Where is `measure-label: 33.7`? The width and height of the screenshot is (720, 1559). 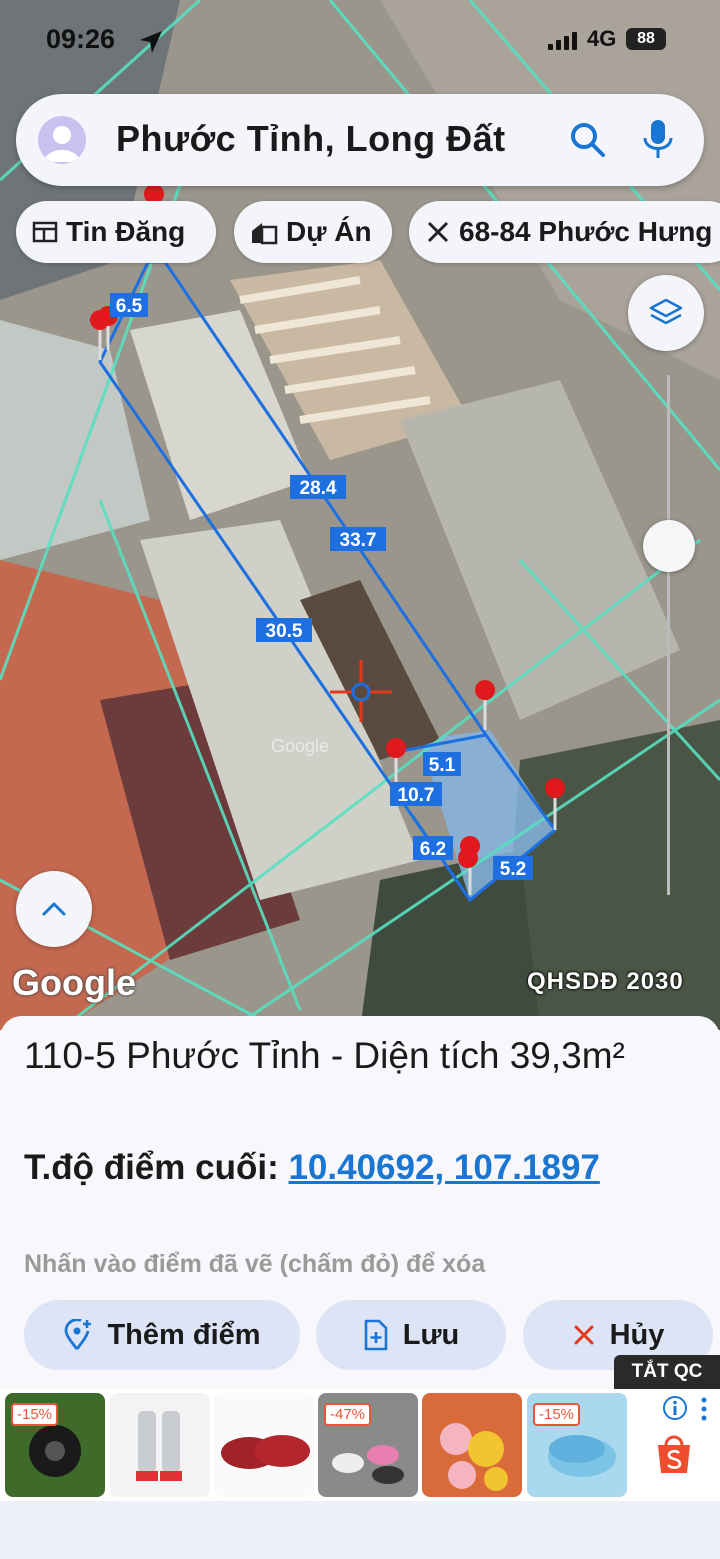
measure-label: 33.7 is located at coordinates (358, 540).